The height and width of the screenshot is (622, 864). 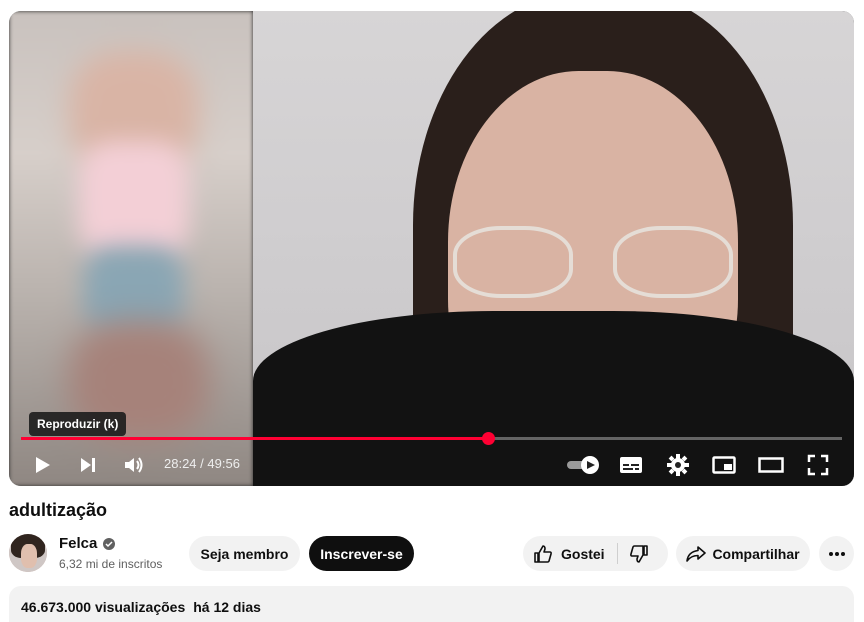 I want to click on settings-button, so click(x=678, y=465).